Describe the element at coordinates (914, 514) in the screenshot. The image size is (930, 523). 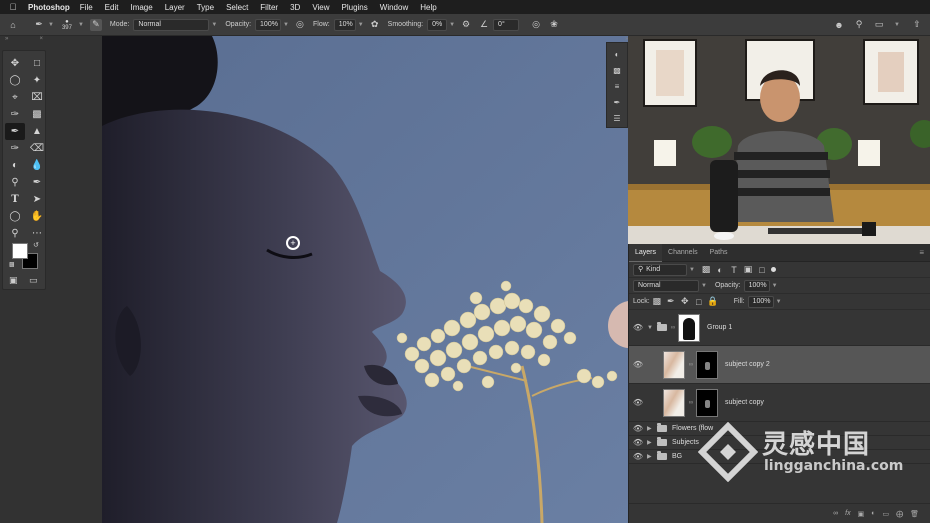
I see `delete-layer-icon: 🗑` at that location.